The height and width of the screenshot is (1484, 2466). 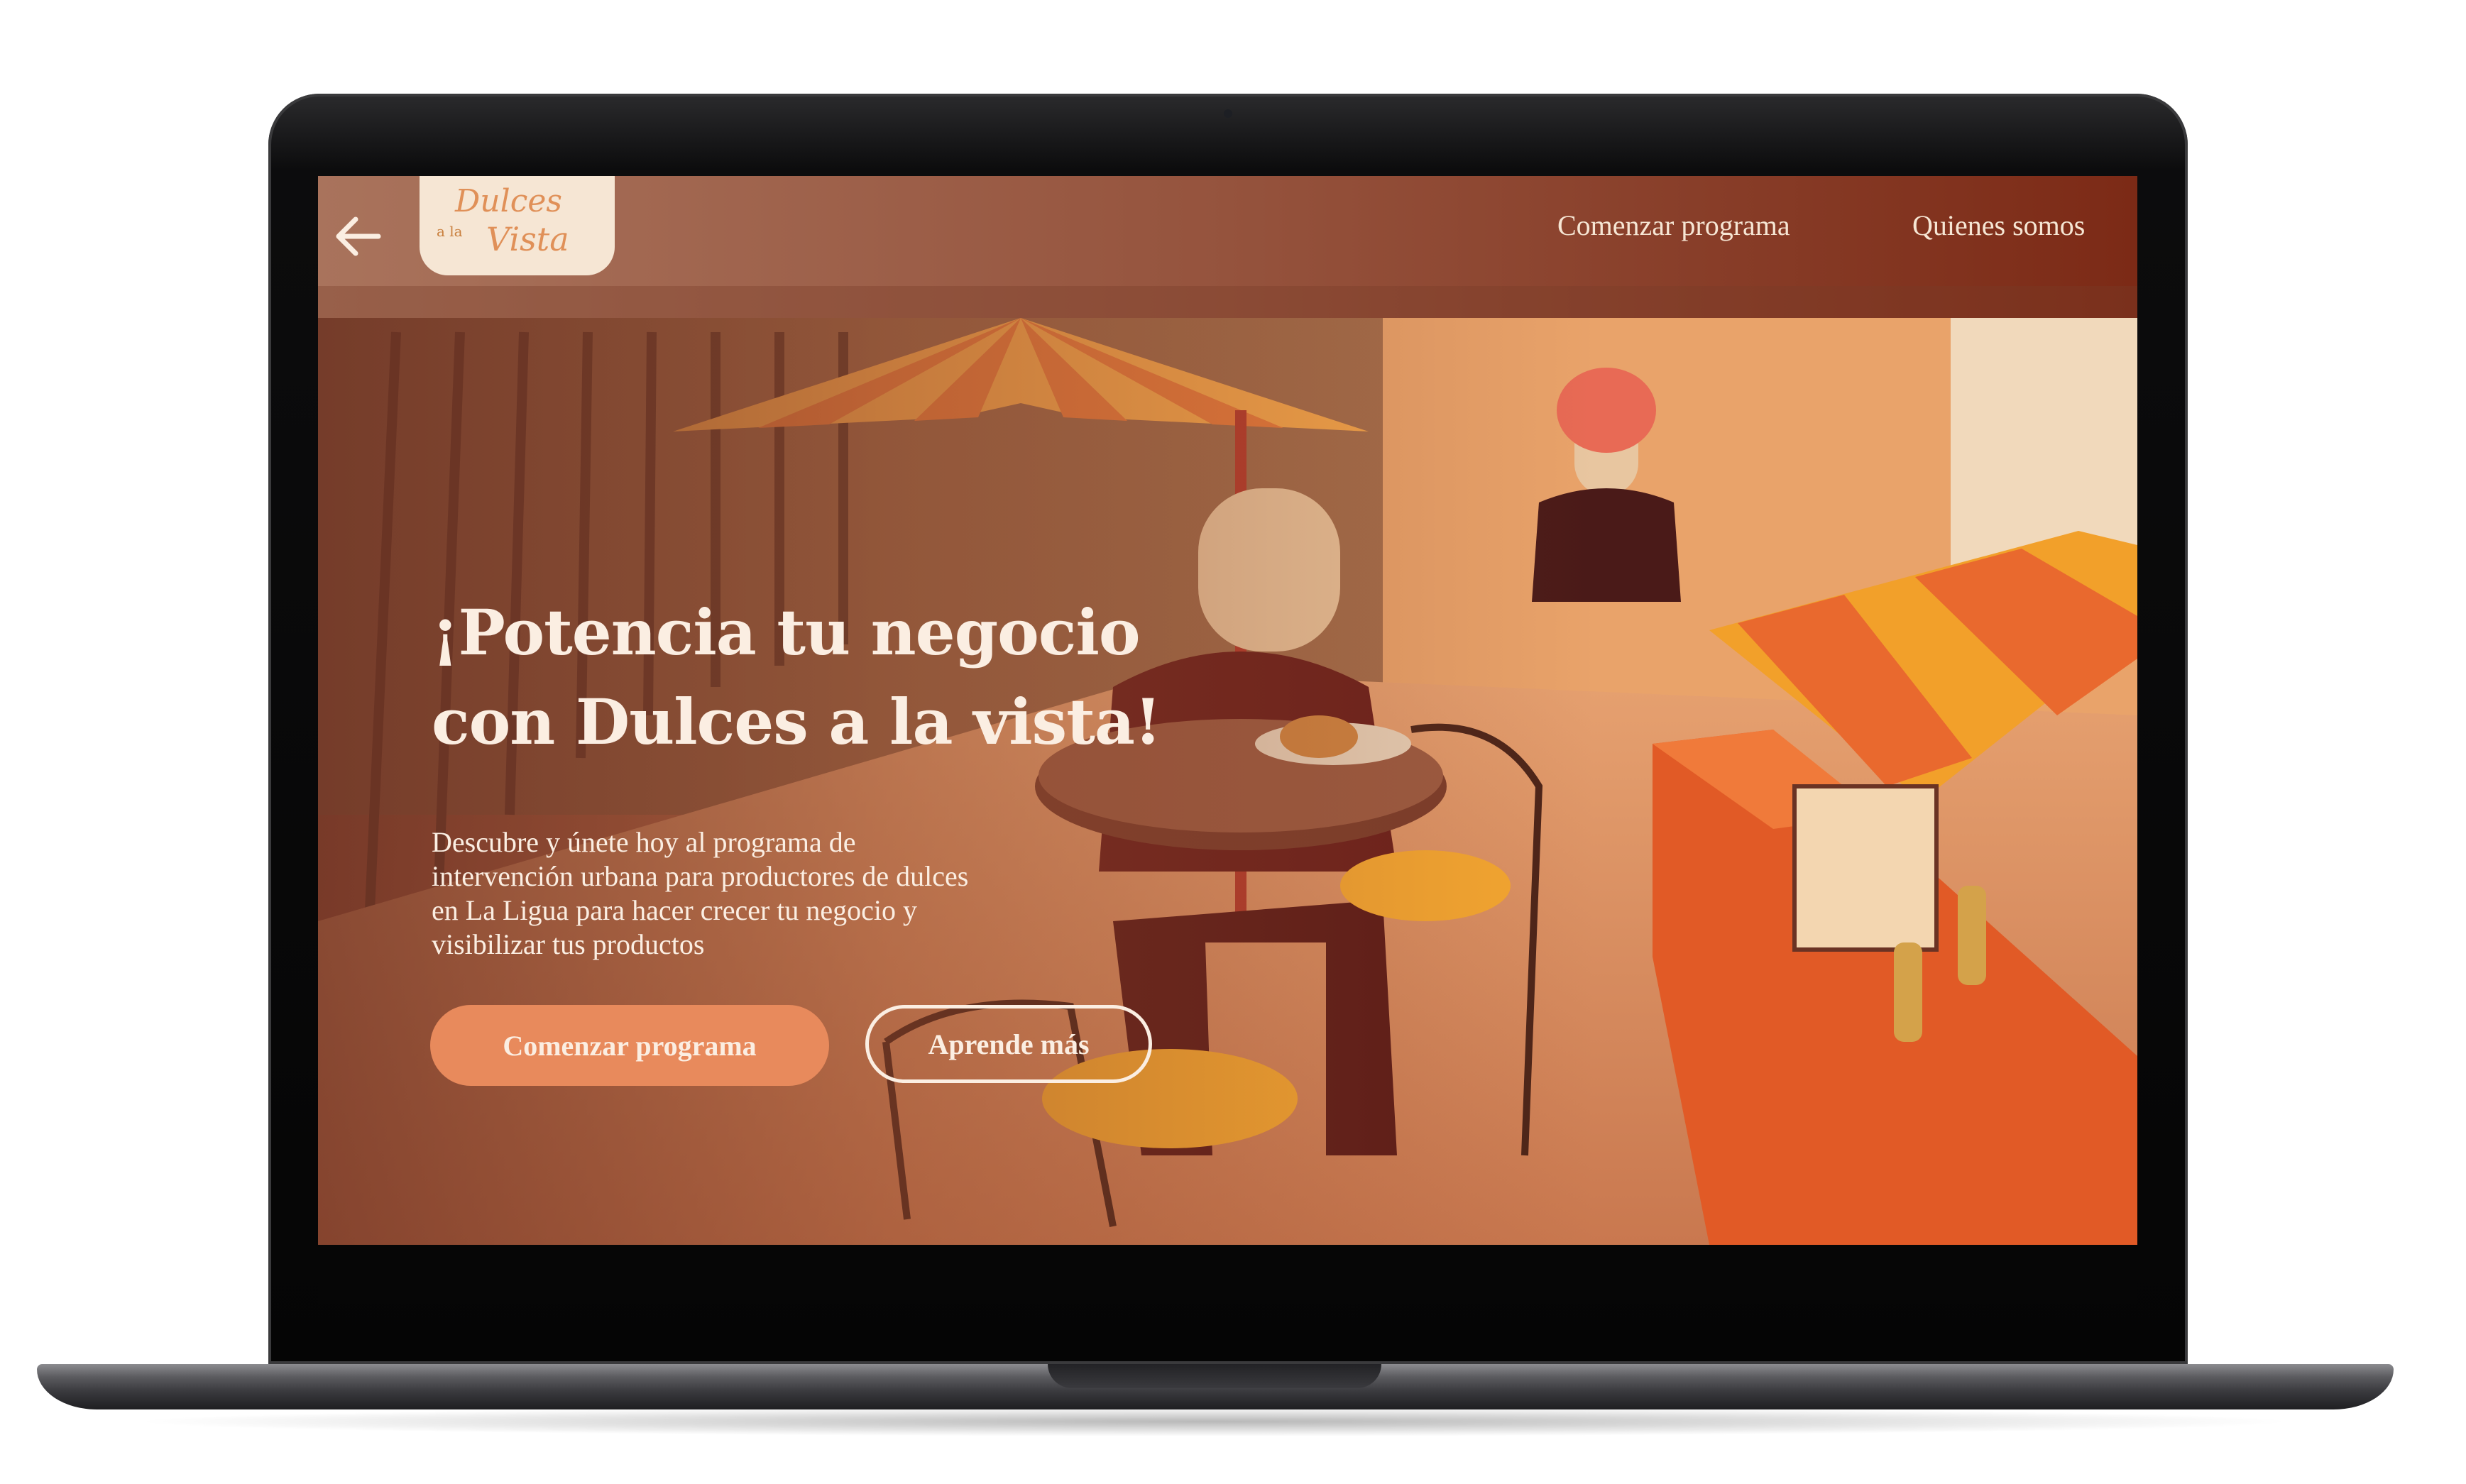 What do you see at coordinates (508, 201) in the screenshot?
I see `logo-text-dulces: Dulces` at bounding box center [508, 201].